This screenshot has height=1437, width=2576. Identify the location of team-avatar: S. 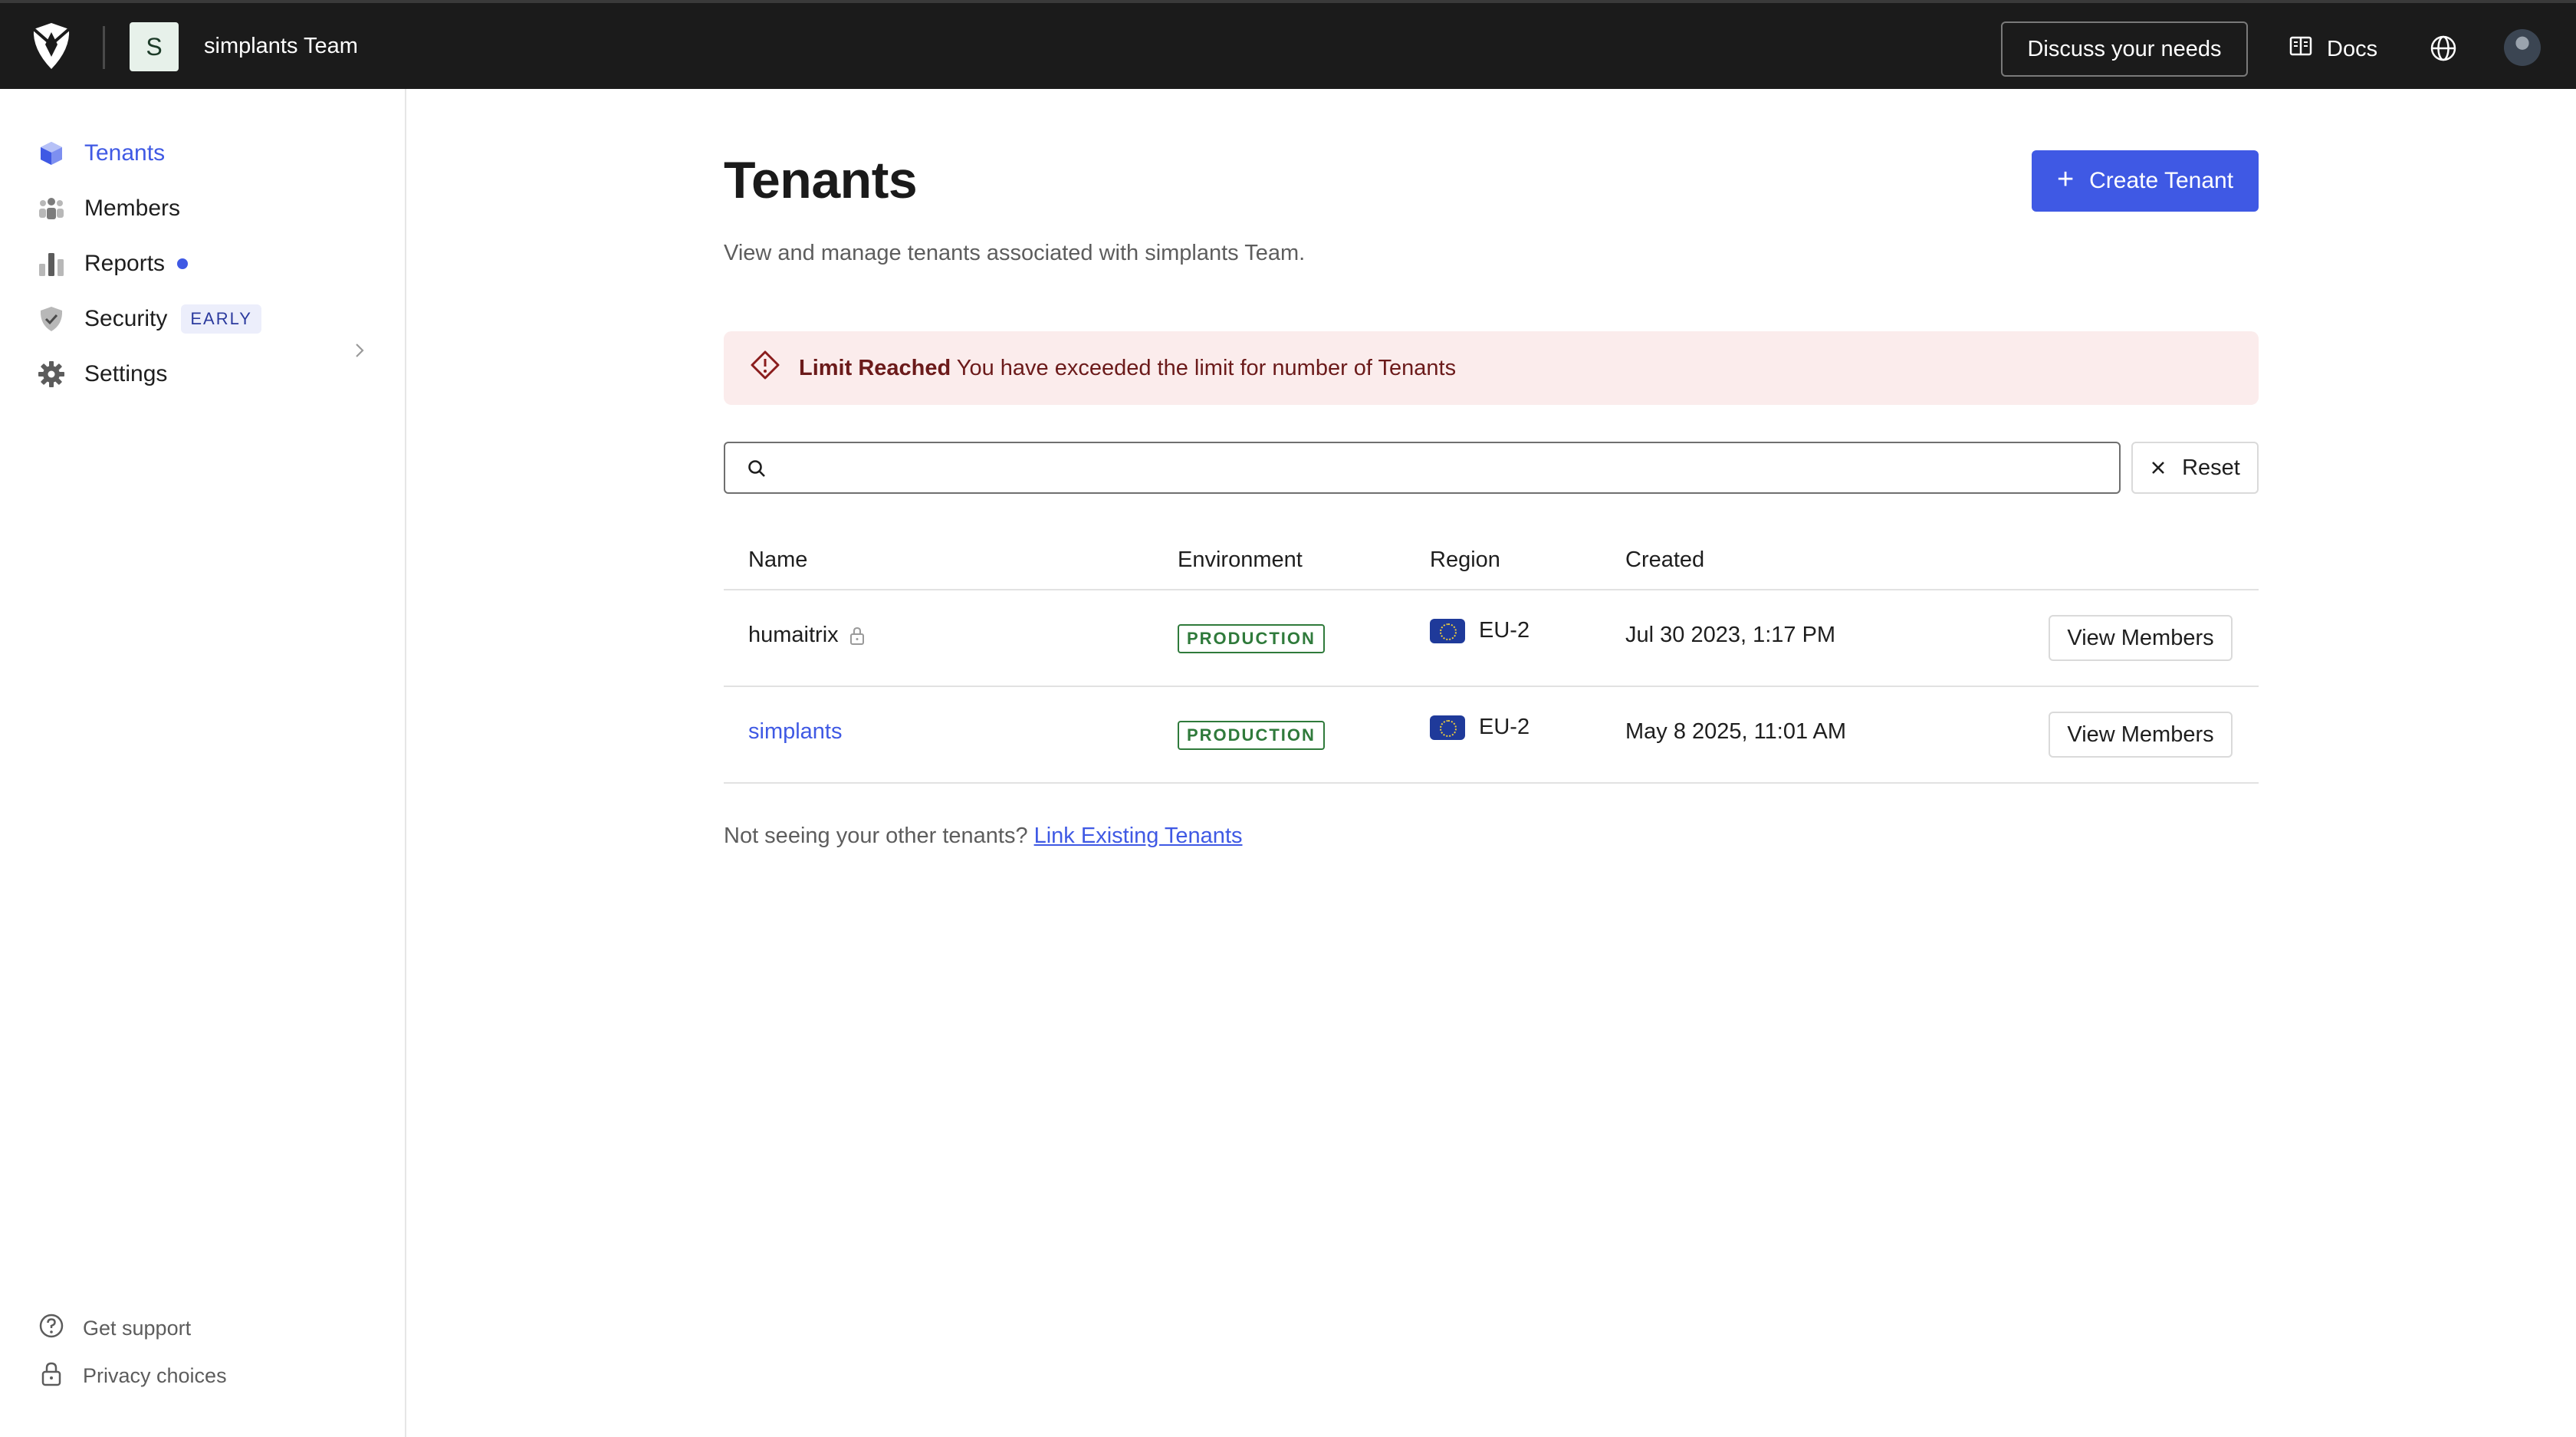
(154, 46).